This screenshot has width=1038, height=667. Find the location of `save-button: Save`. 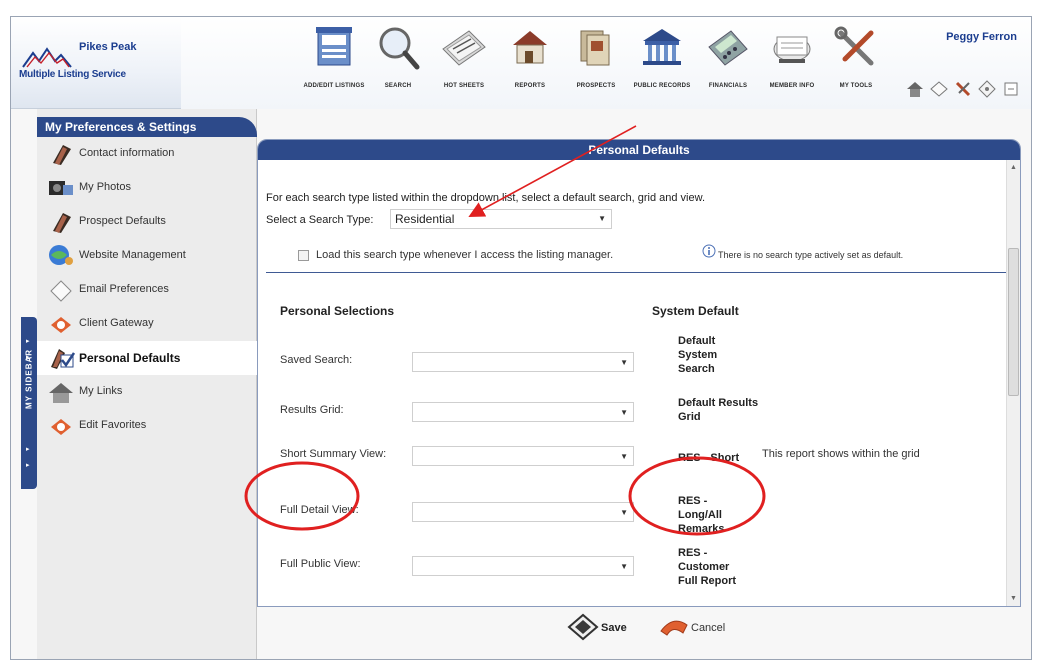

save-button: Save is located at coordinates (602, 627).